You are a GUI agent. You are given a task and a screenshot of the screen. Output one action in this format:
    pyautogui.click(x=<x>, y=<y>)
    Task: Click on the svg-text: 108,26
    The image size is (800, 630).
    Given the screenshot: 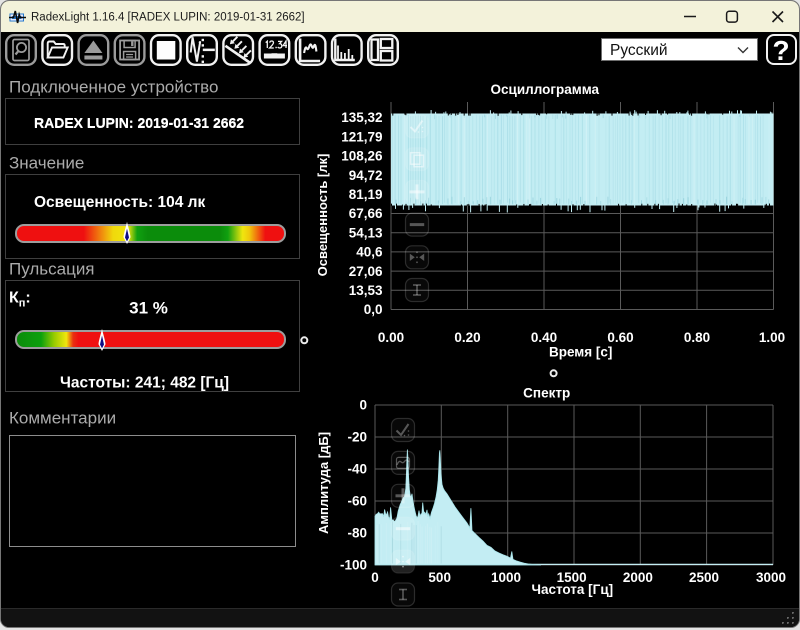 What is the action you would take?
    pyautogui.click(x=362, y=156)
    